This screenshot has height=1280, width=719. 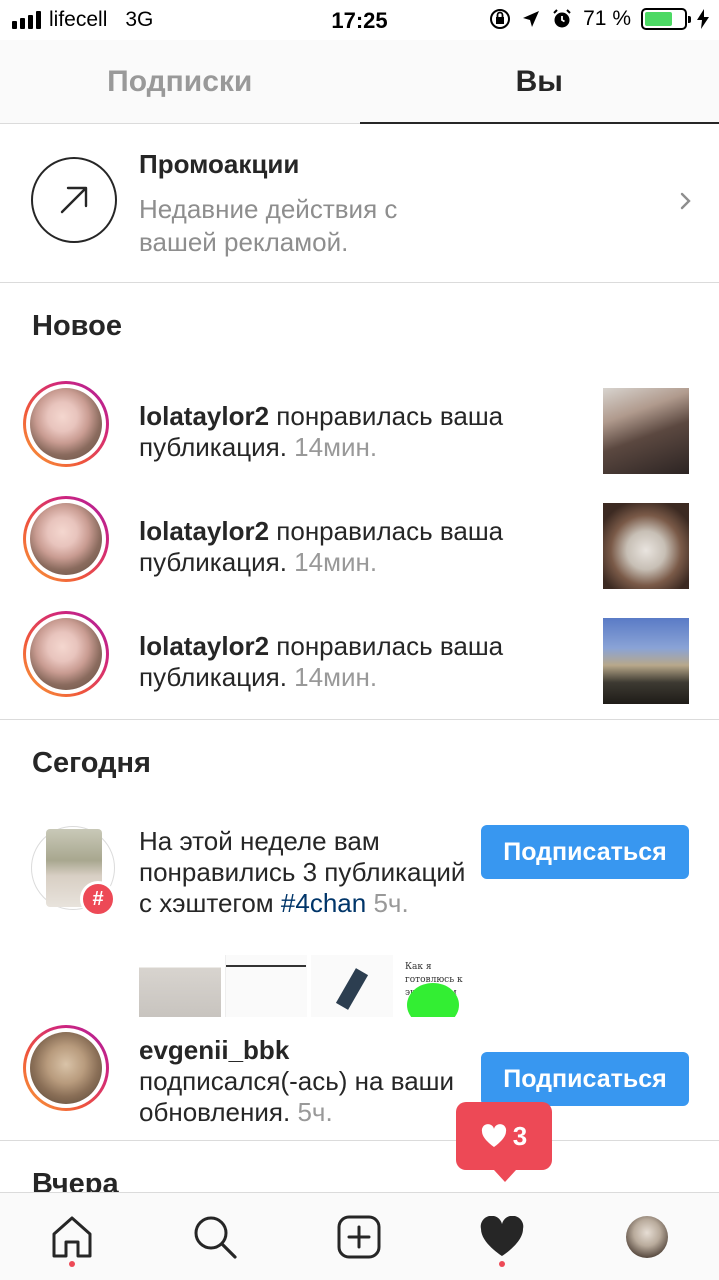 What do you see at coordinates (585, 852) in the screenshot?
I see `follow-hashtag-button: Подписаться` at bounding box center [585, 852].